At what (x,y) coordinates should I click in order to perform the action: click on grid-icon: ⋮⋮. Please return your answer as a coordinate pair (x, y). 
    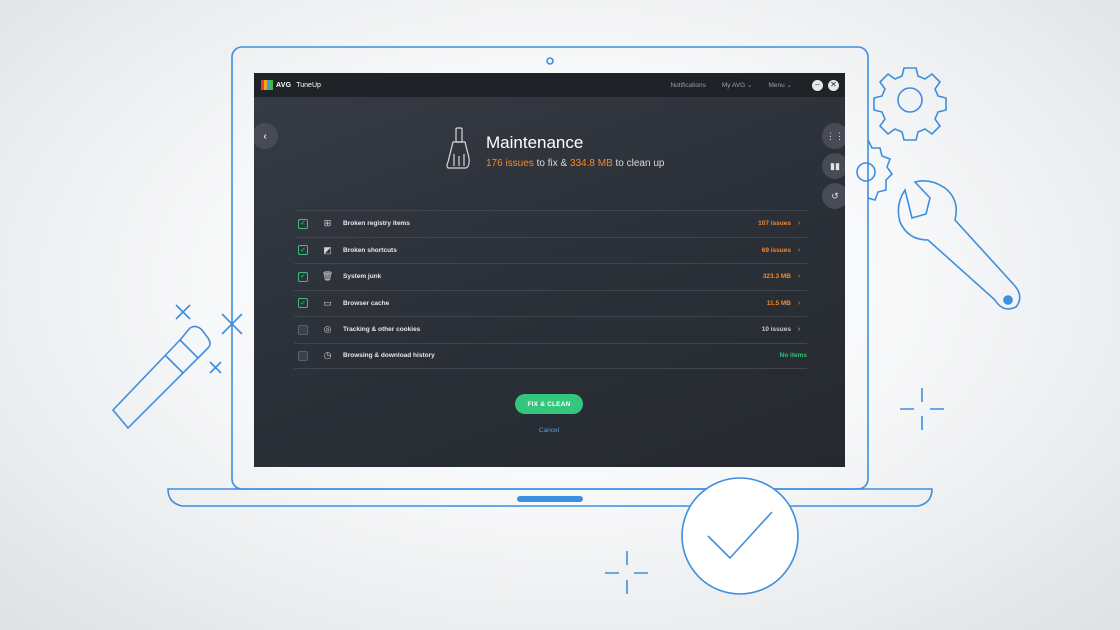
    Looking at the image, I should click on (835, 135).